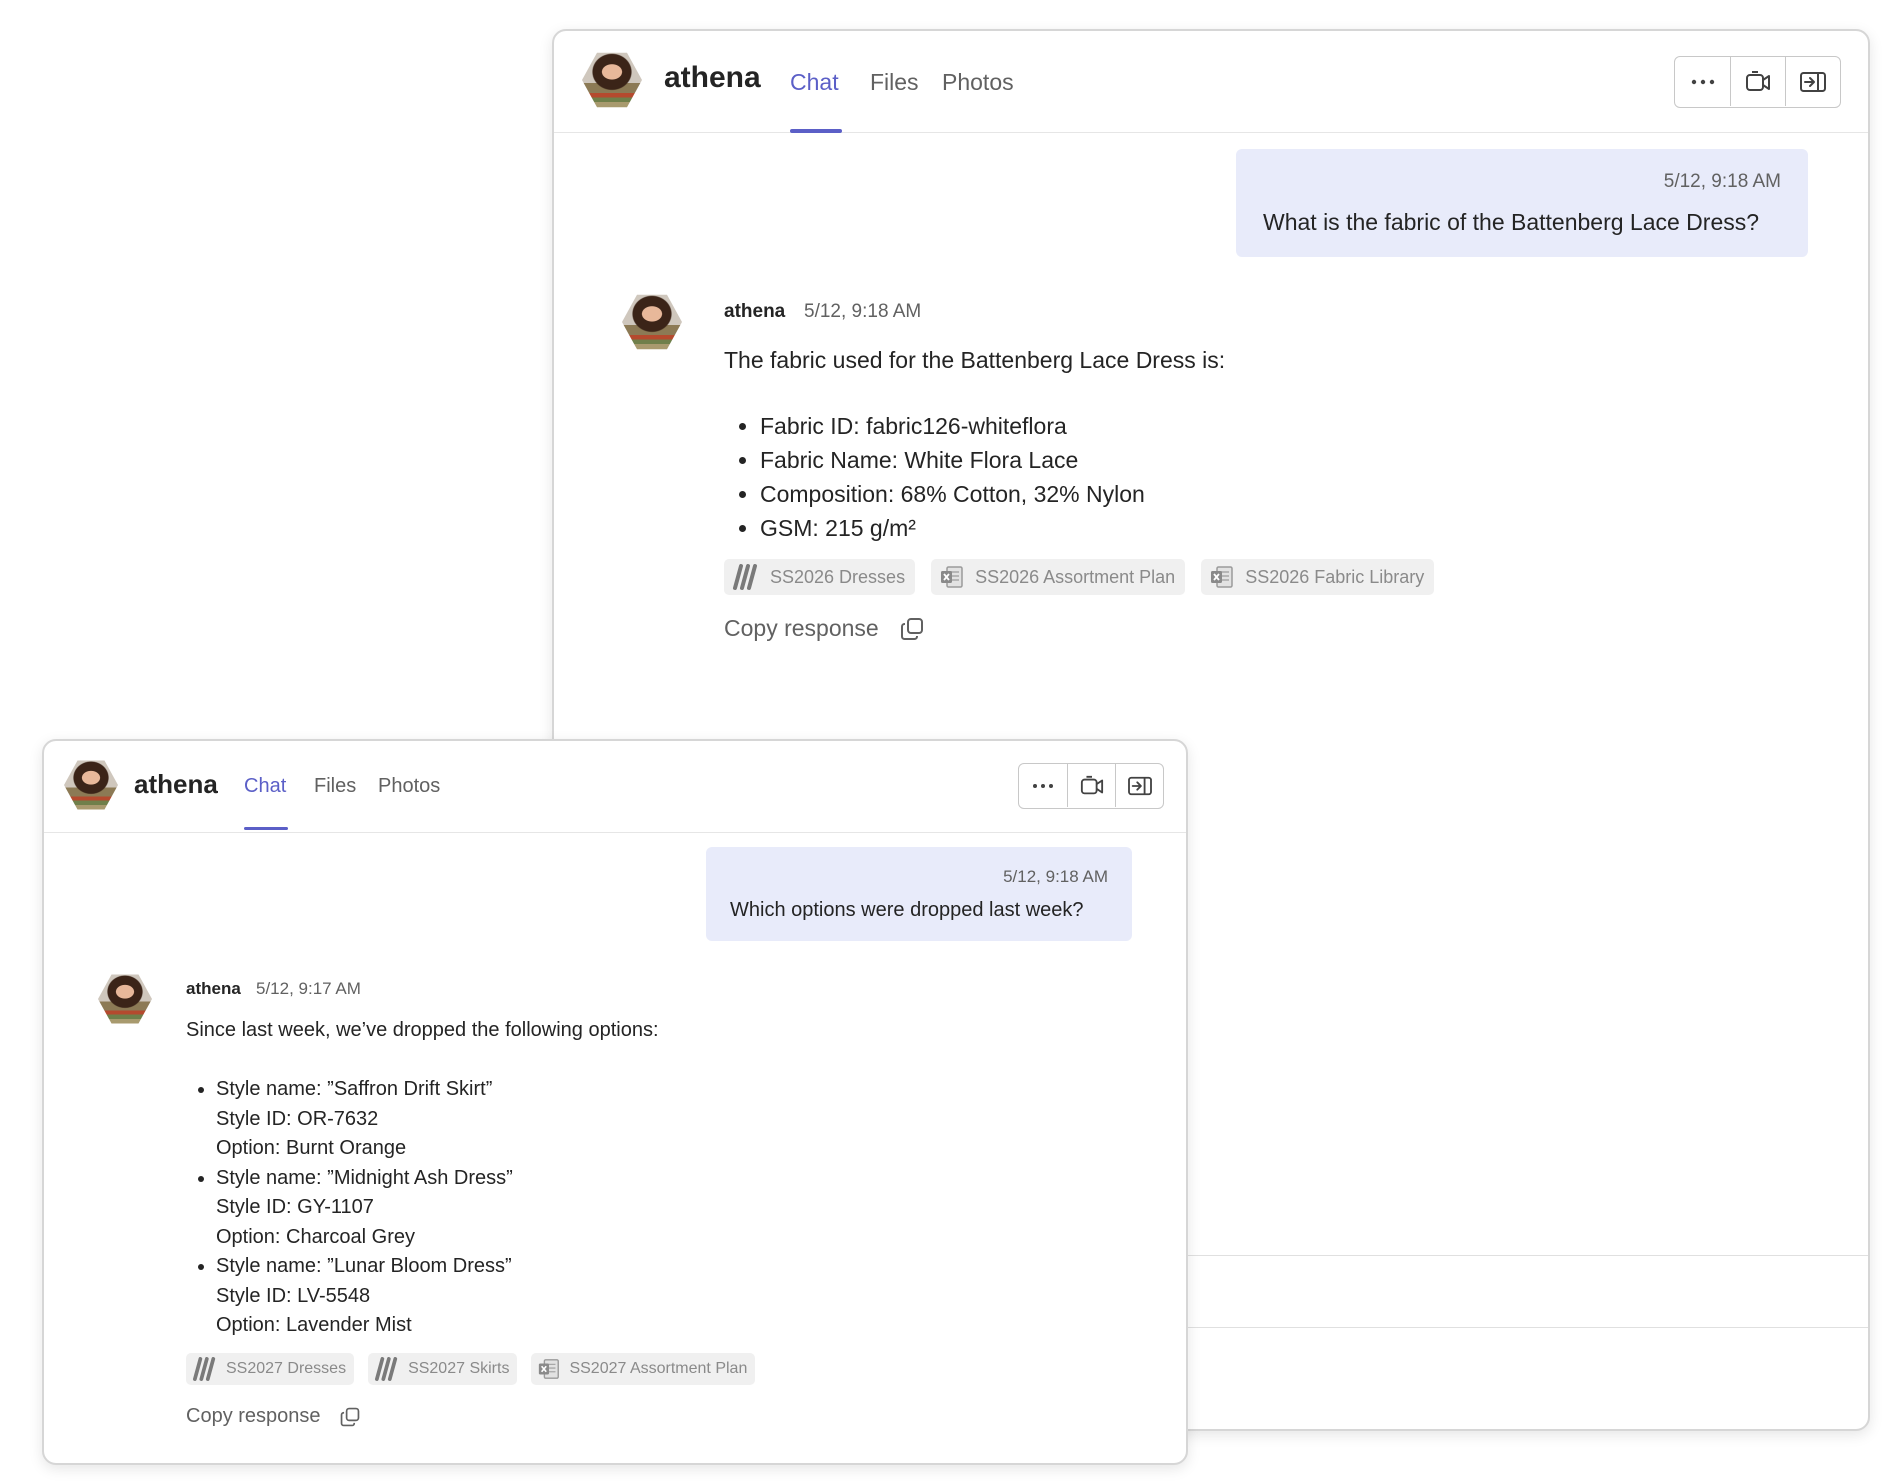 The image size is (1900, 1484). Describe the element at coordinates (1335, 576) in the screenshot. I see `source-chip-label: SS2026 Fabric Library` at that location.